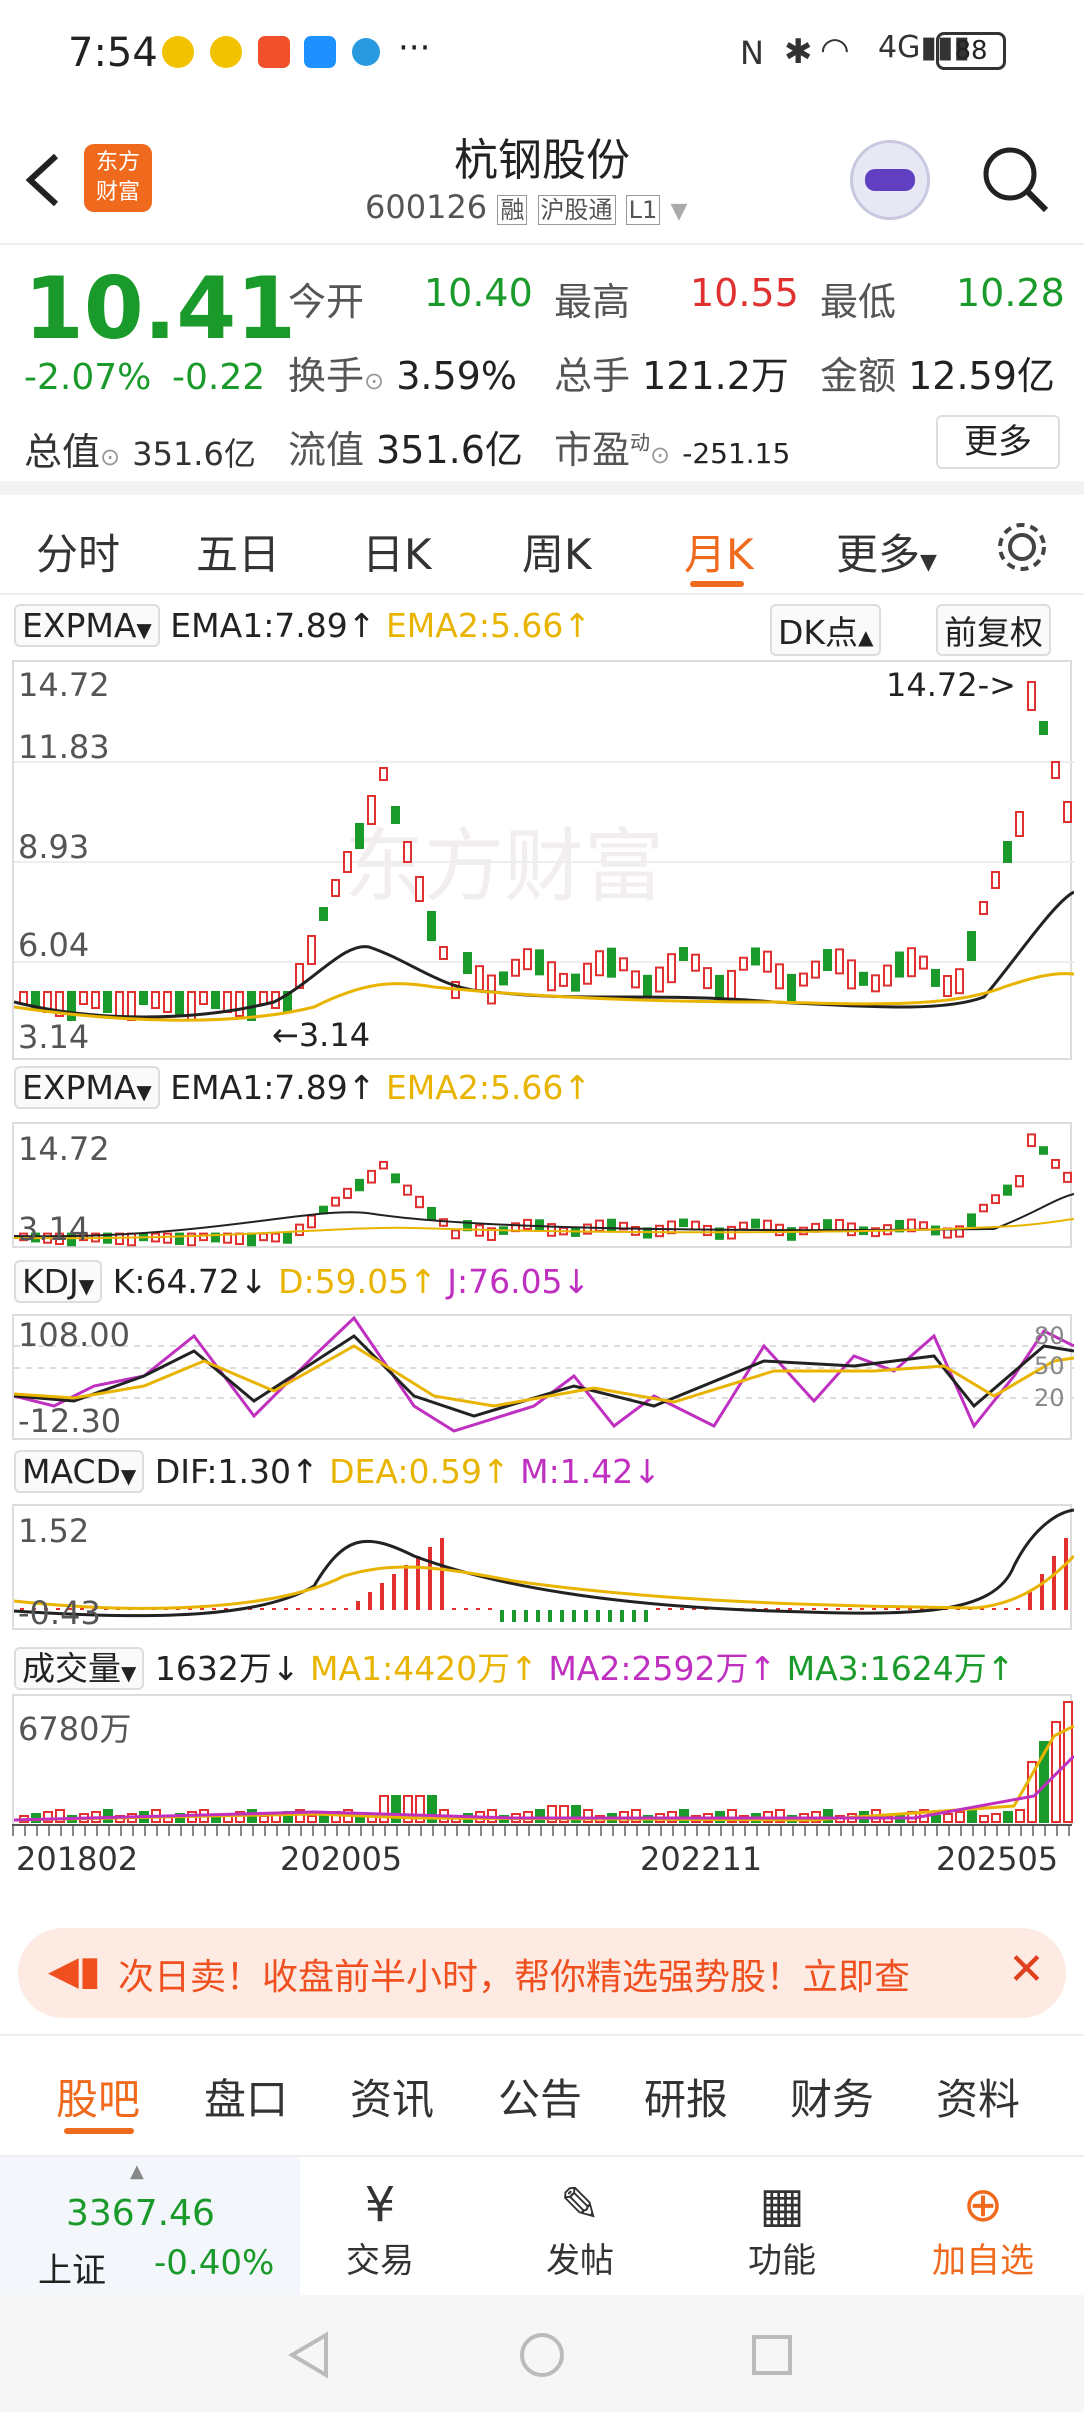 This screenshot has width=1084, height=2412. Describe the element at coordinates (1026, 1969) in the screenshot. I see `close-icon: ✕` at that location.